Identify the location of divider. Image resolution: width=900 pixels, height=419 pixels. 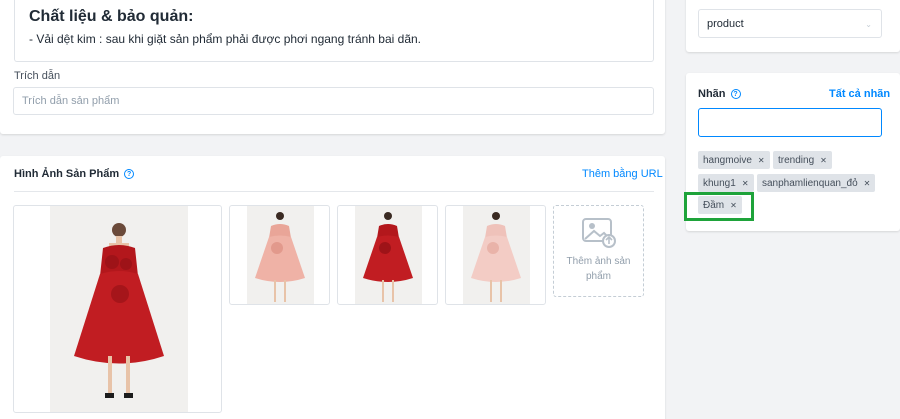
(334, 191).